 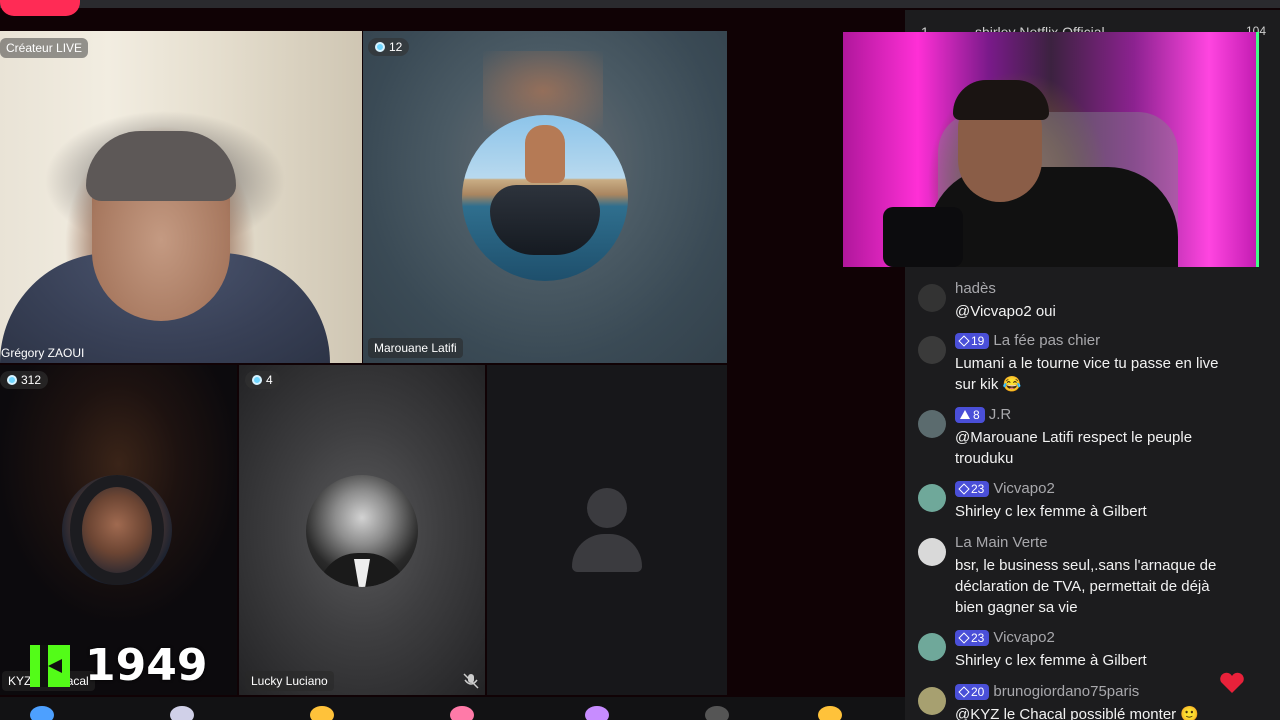 What do you see at coordinates (362, 531) in the screenshot?
I see `guest-avatar-lucky` at bounding box center [362, 531].